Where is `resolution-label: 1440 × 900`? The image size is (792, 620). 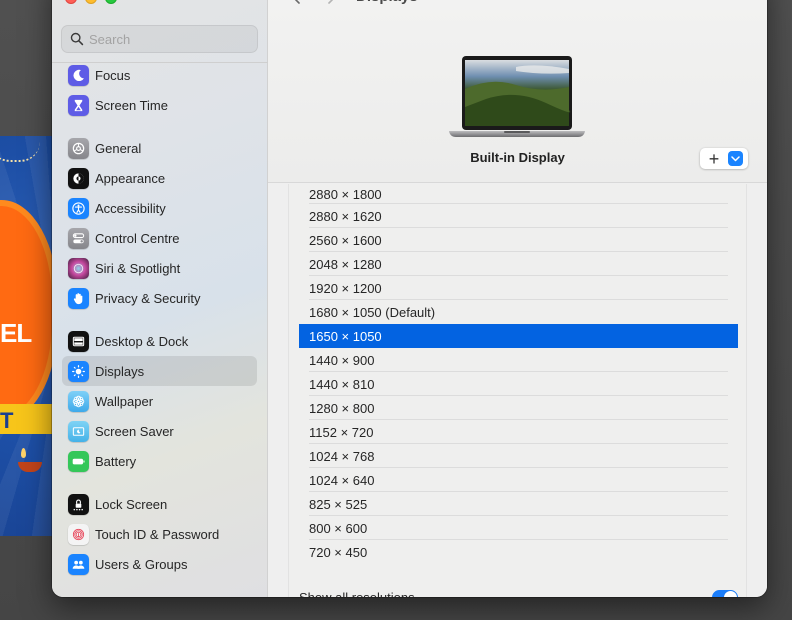
resolution-label: 1440 × 900 is located at coordinates (342, 360).